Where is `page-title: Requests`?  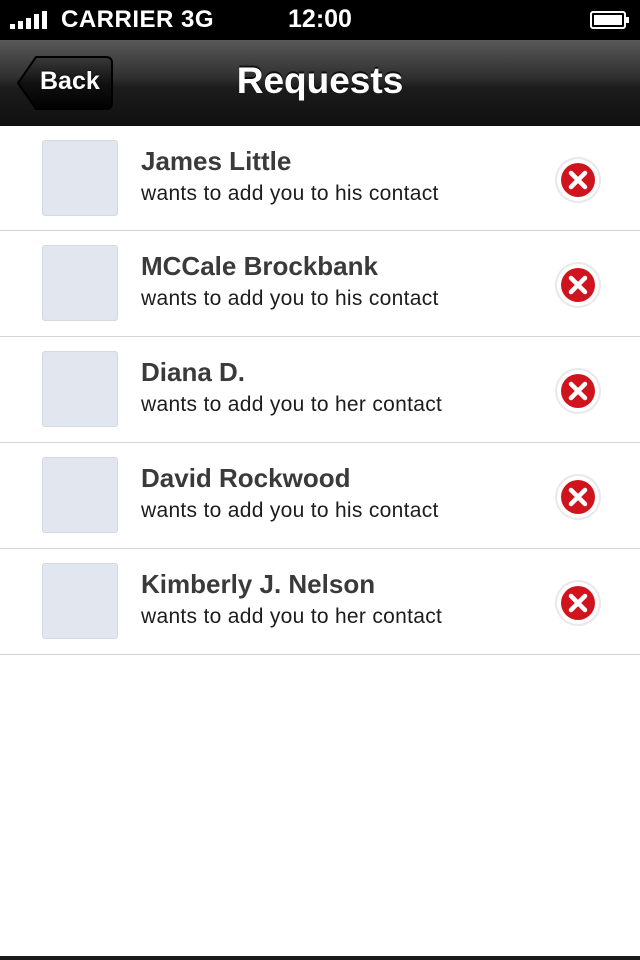 page-title: Requests is located at coordinates (320, 80).